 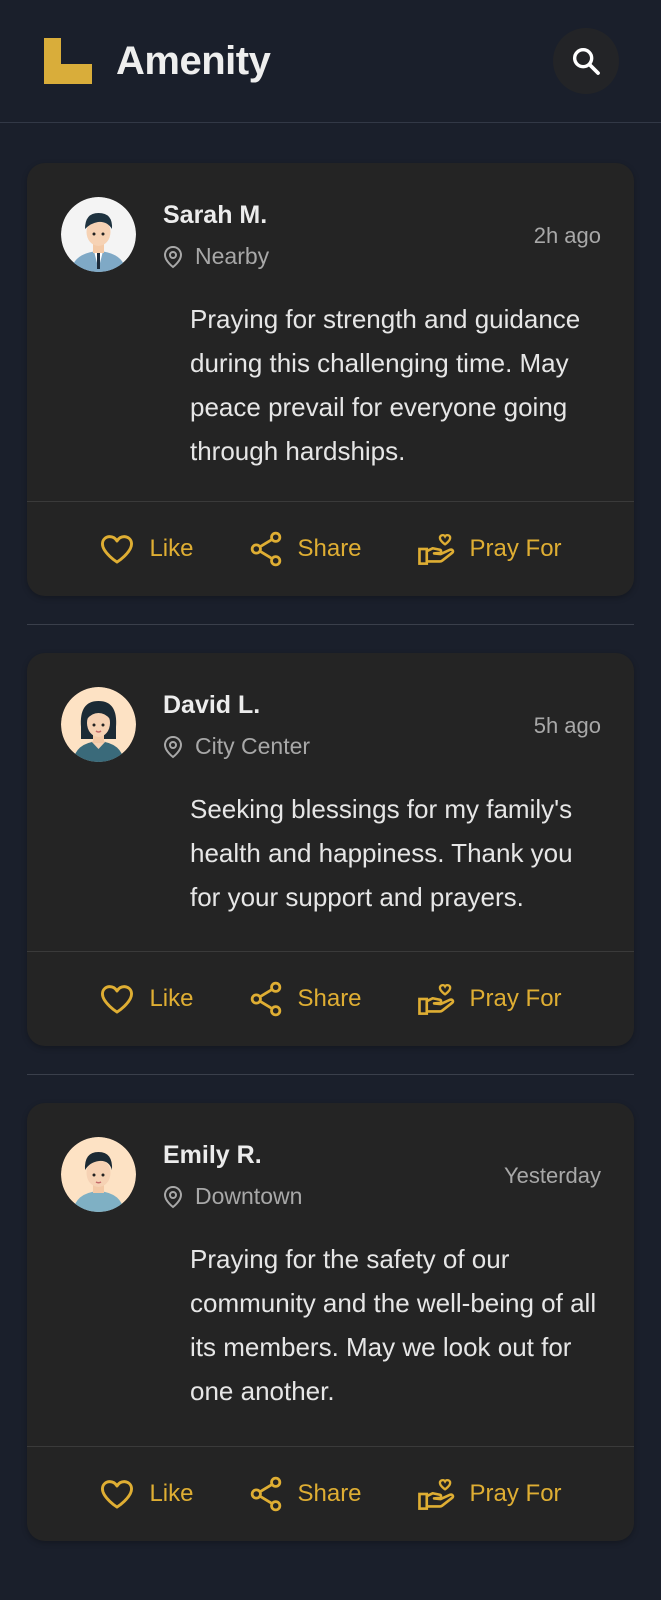 What do you see at coordinates (68, 61) in the screenshot?
I see `amenity-logo-icon` at bounding box center [68, 61].